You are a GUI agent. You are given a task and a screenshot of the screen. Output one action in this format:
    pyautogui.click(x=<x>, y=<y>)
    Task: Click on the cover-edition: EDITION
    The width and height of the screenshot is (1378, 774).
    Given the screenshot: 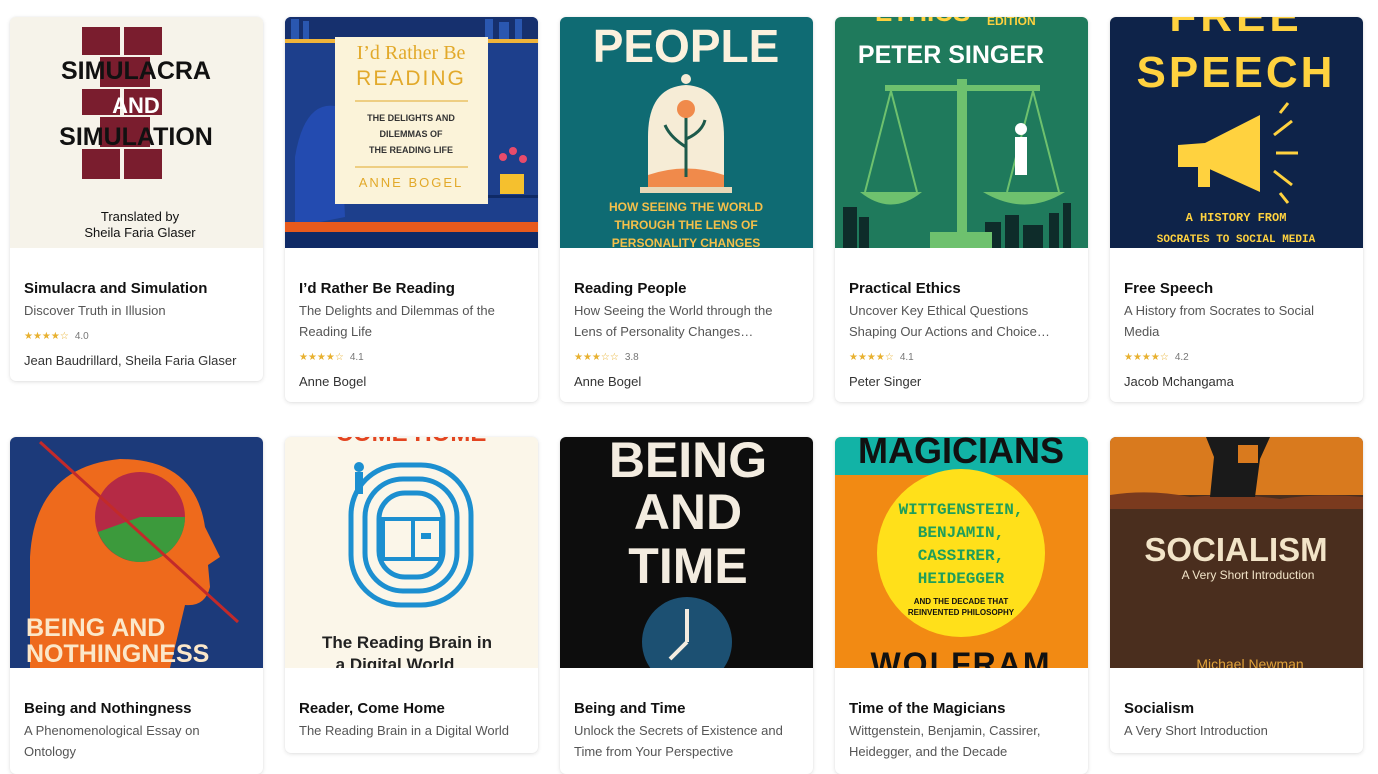 What is the action you would take?
    pyautogui.click(x=1011, y=22)
    